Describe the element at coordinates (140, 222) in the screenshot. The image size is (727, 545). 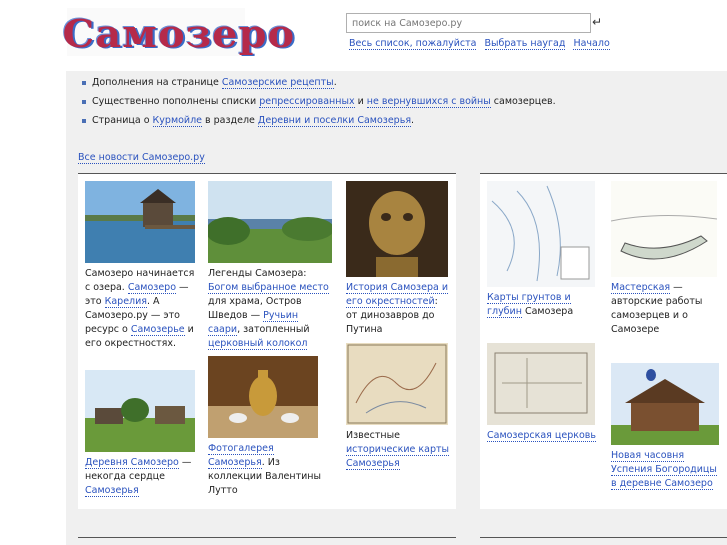
I see `lake-house-photo` at that location.